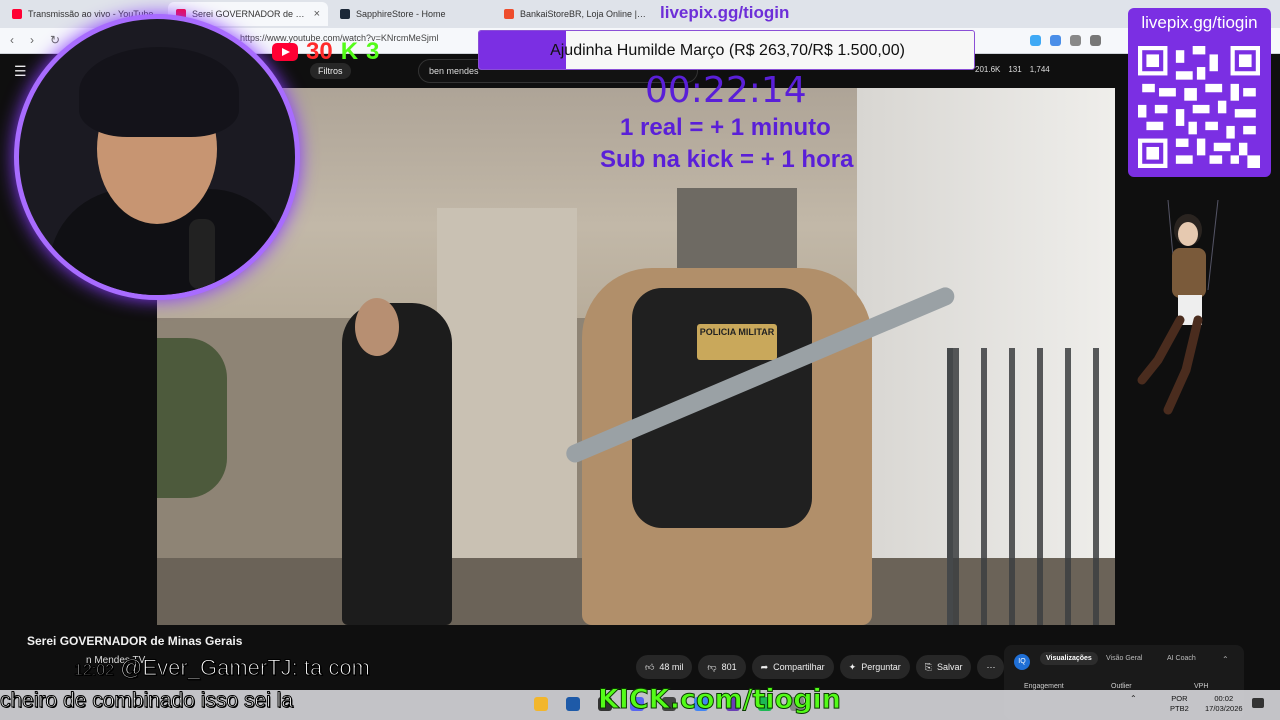 This screenshot has height=720, width=1280. What do you see at coordinates (1178, 307) in the screenshot?
I see `anime-character-icon` at bounding box center [1178, 307].